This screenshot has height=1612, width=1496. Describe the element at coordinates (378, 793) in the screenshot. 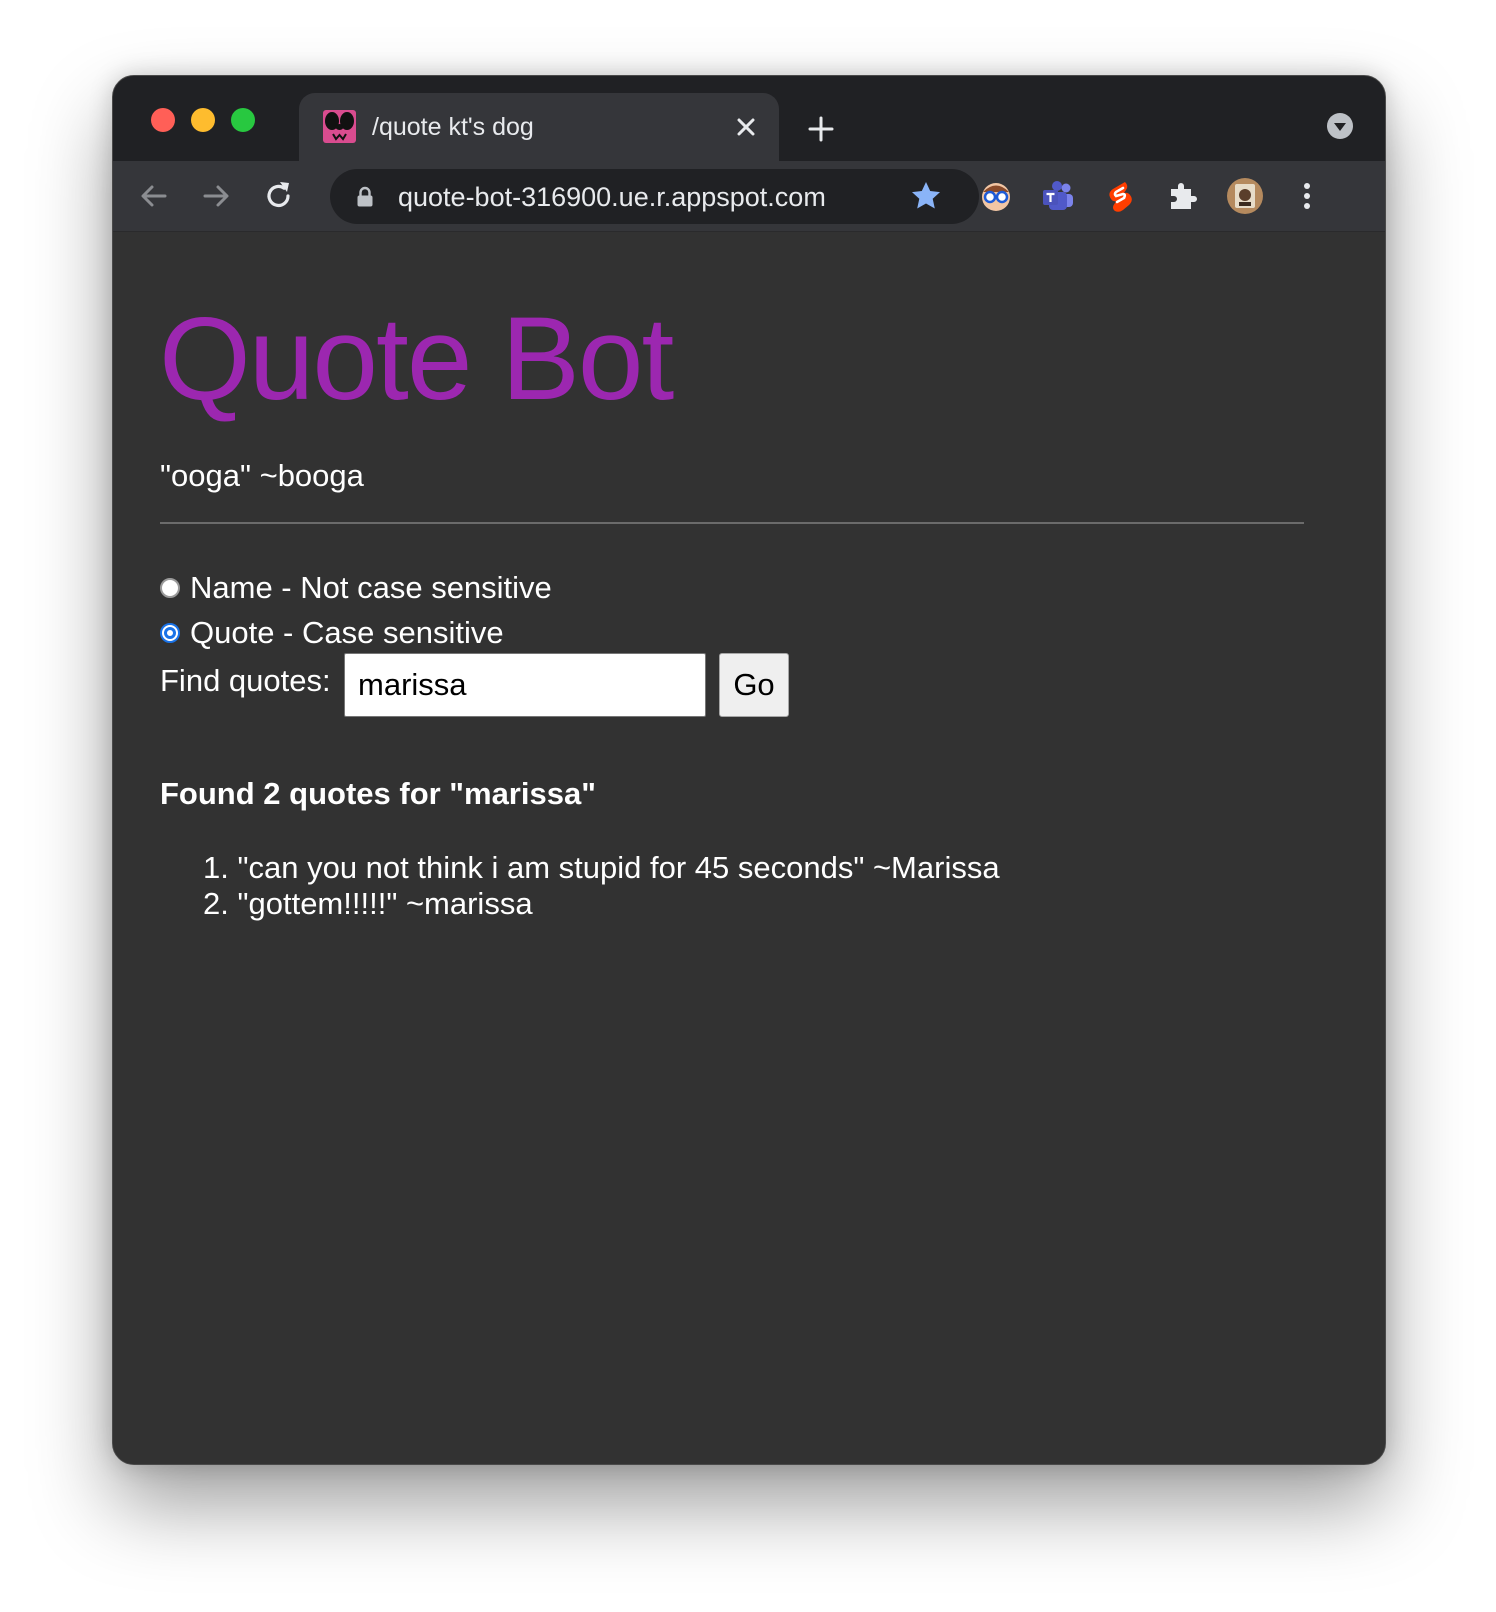

I see `results-heading: Found 2 quotes for "marissa"` at that location.